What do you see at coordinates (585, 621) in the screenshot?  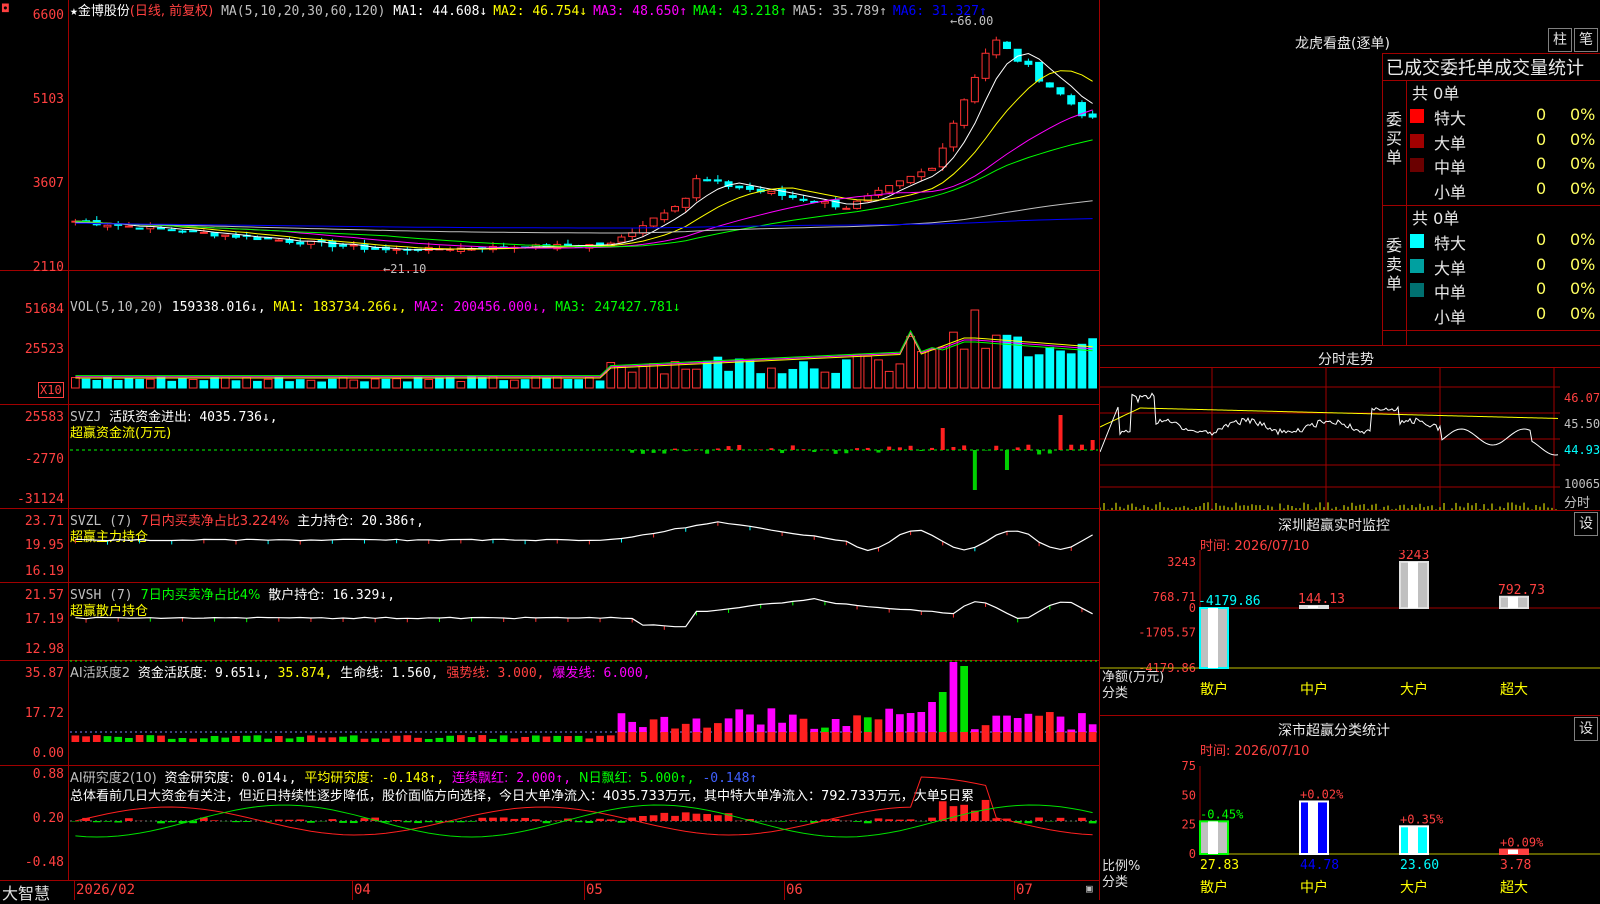 I see `retail-position-line` at bounding box center [585, 621].